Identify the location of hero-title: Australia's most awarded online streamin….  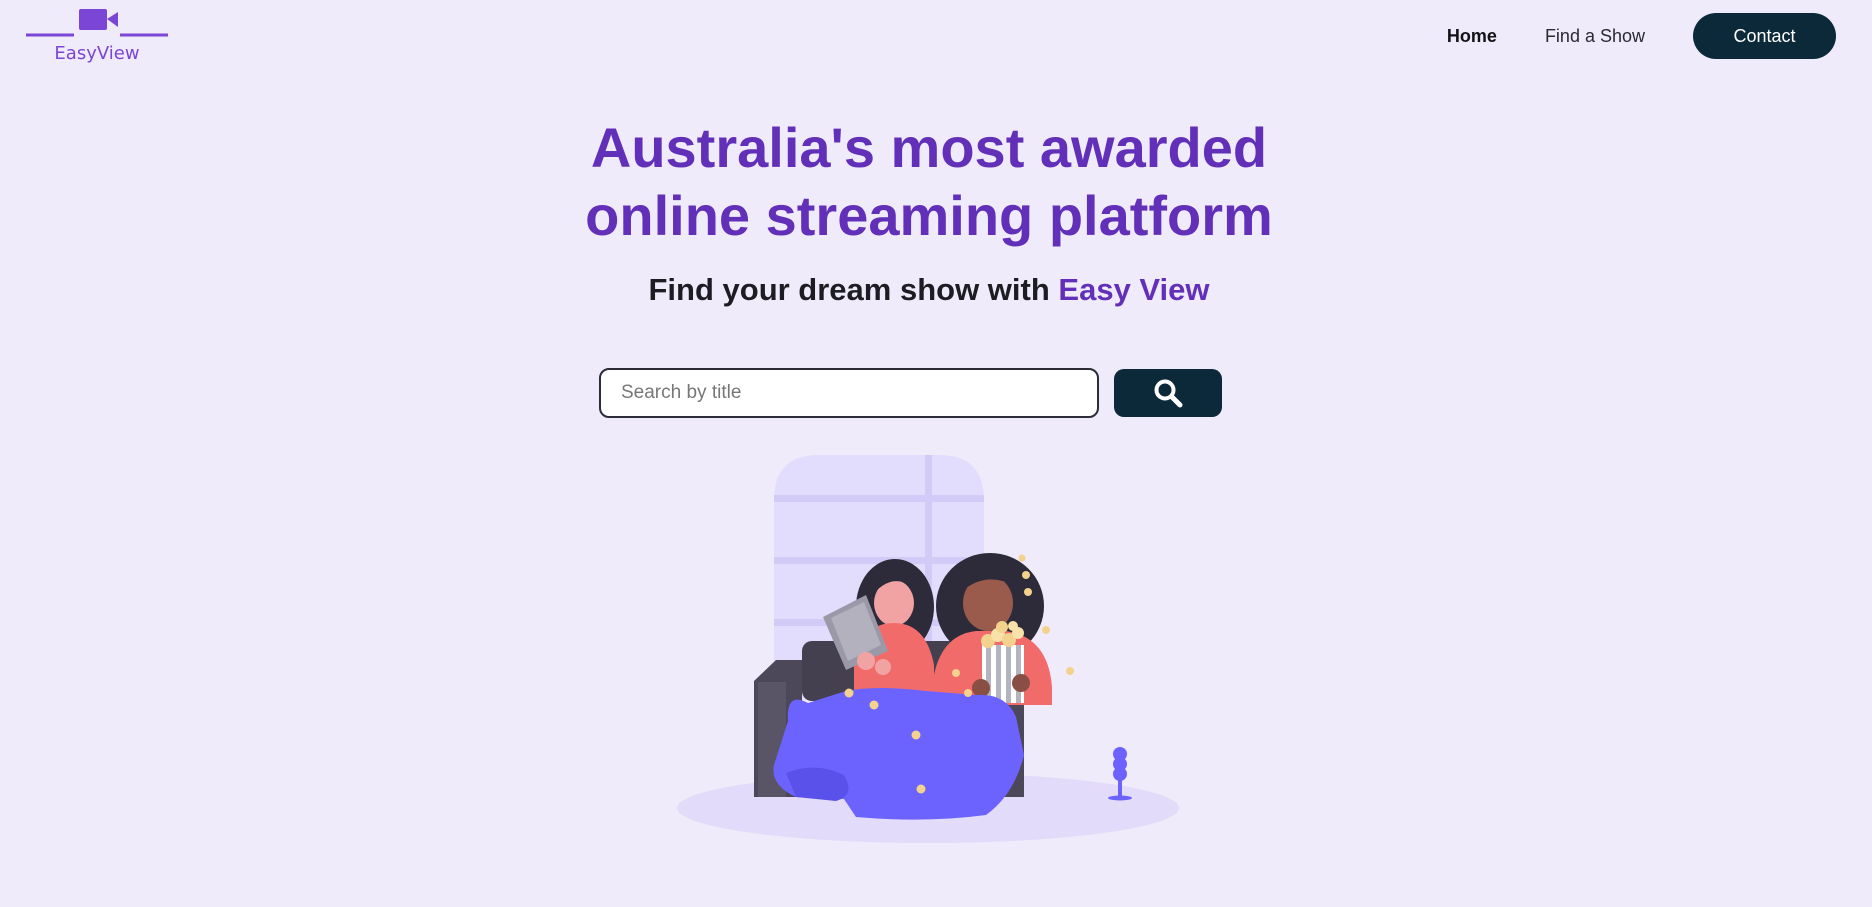
(929, 182).